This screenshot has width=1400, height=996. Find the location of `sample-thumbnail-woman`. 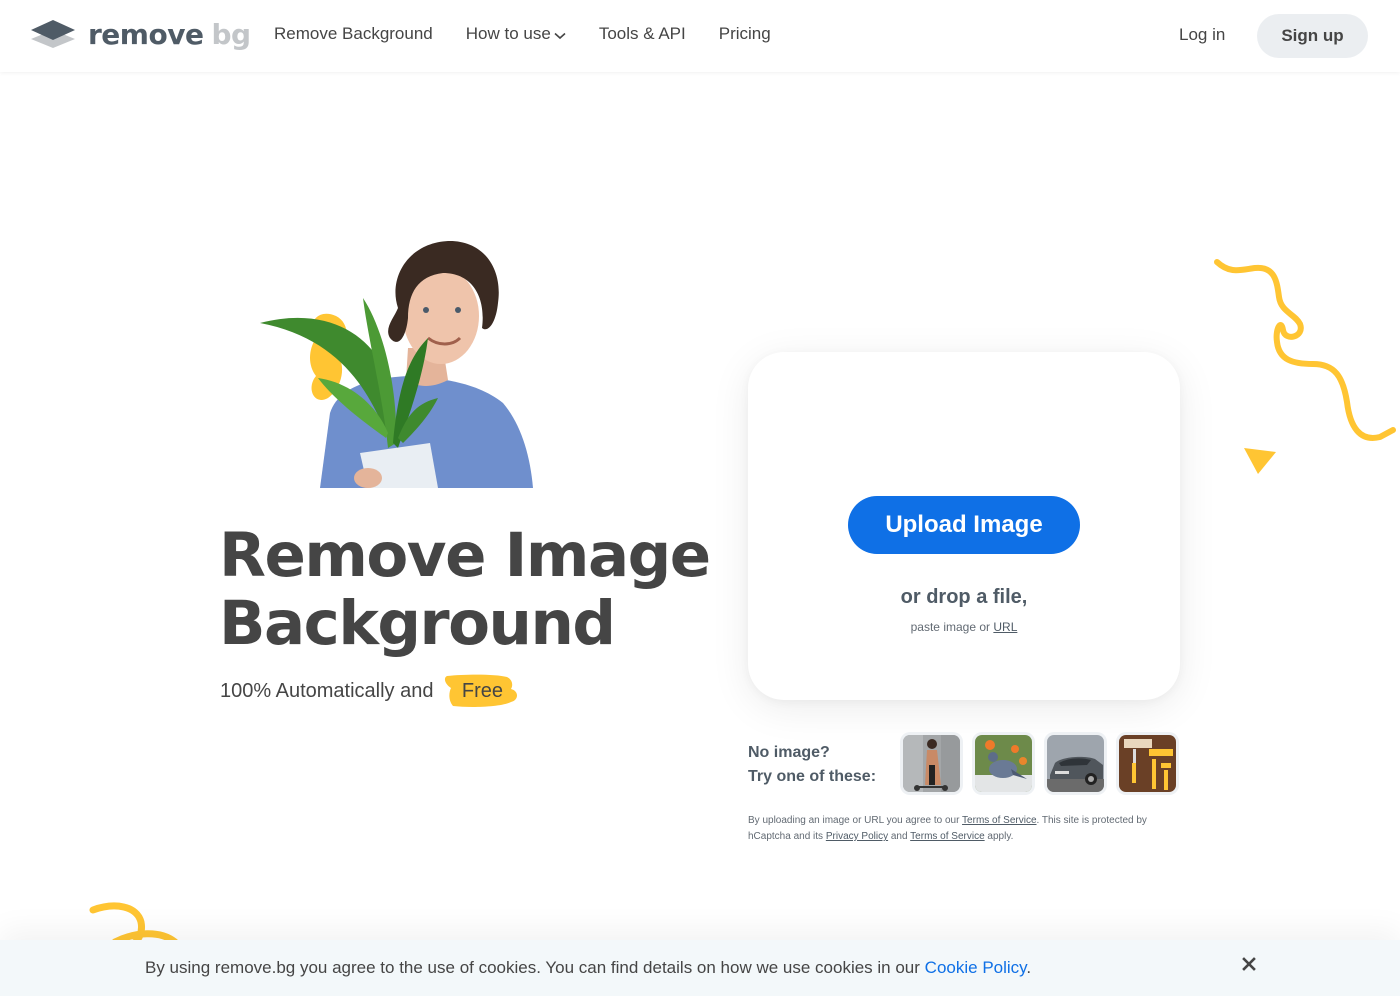

sample-thumbnail-woman is located at coordinates (931, 763).